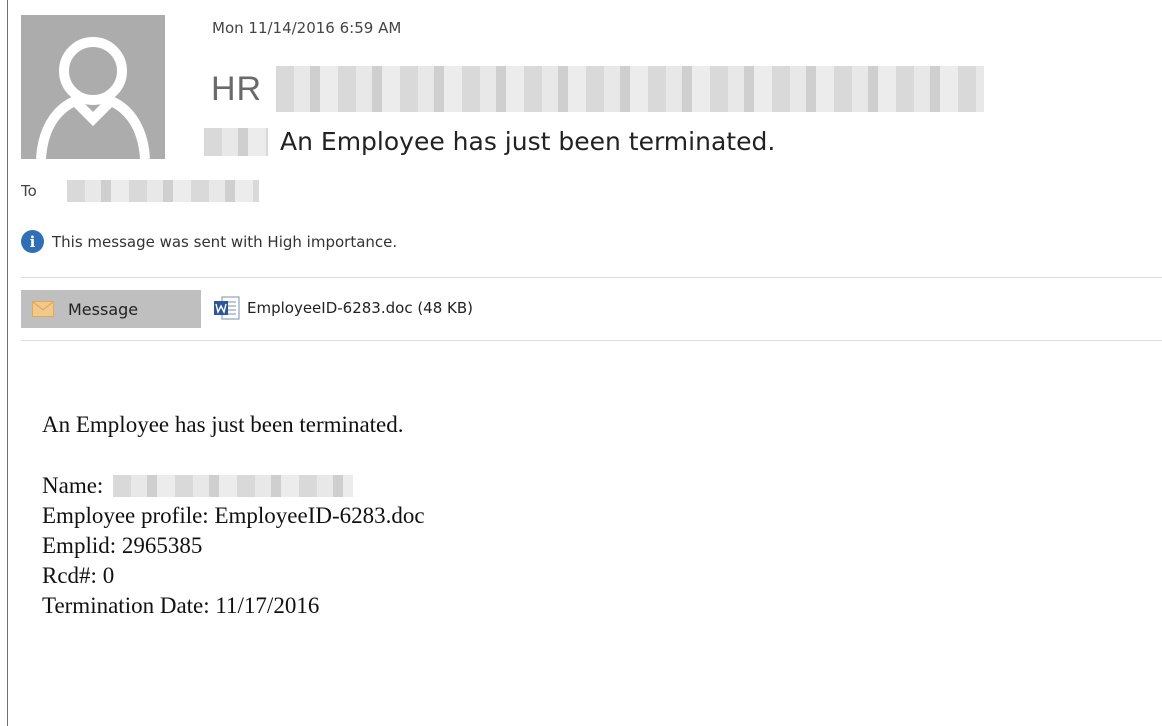 This screenshot has height=726, width=1162. What do you see at coordinates (236, 89) in the screenshot?
I see `sender-name: HR` at bounding box center [236, 89].